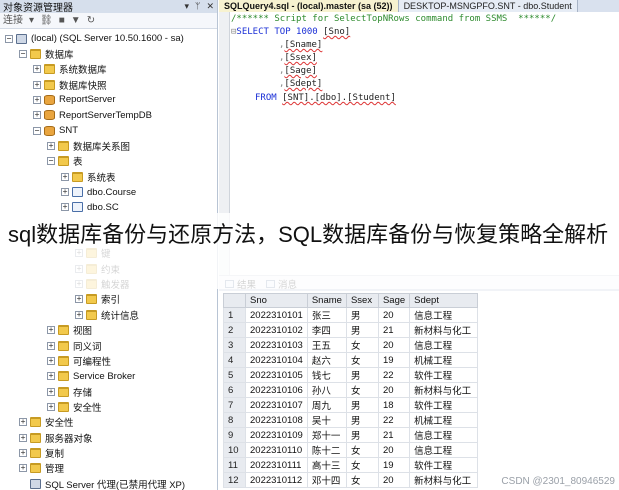 The image size is (619, 490). I want to click on table-cell: 2022310110, so click(276, 450).